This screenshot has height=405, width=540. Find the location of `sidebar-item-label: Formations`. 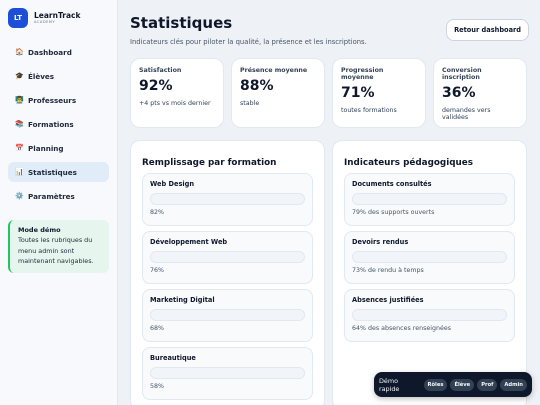

sidebar-item-label: Formations is located at coordinates (51, 124).